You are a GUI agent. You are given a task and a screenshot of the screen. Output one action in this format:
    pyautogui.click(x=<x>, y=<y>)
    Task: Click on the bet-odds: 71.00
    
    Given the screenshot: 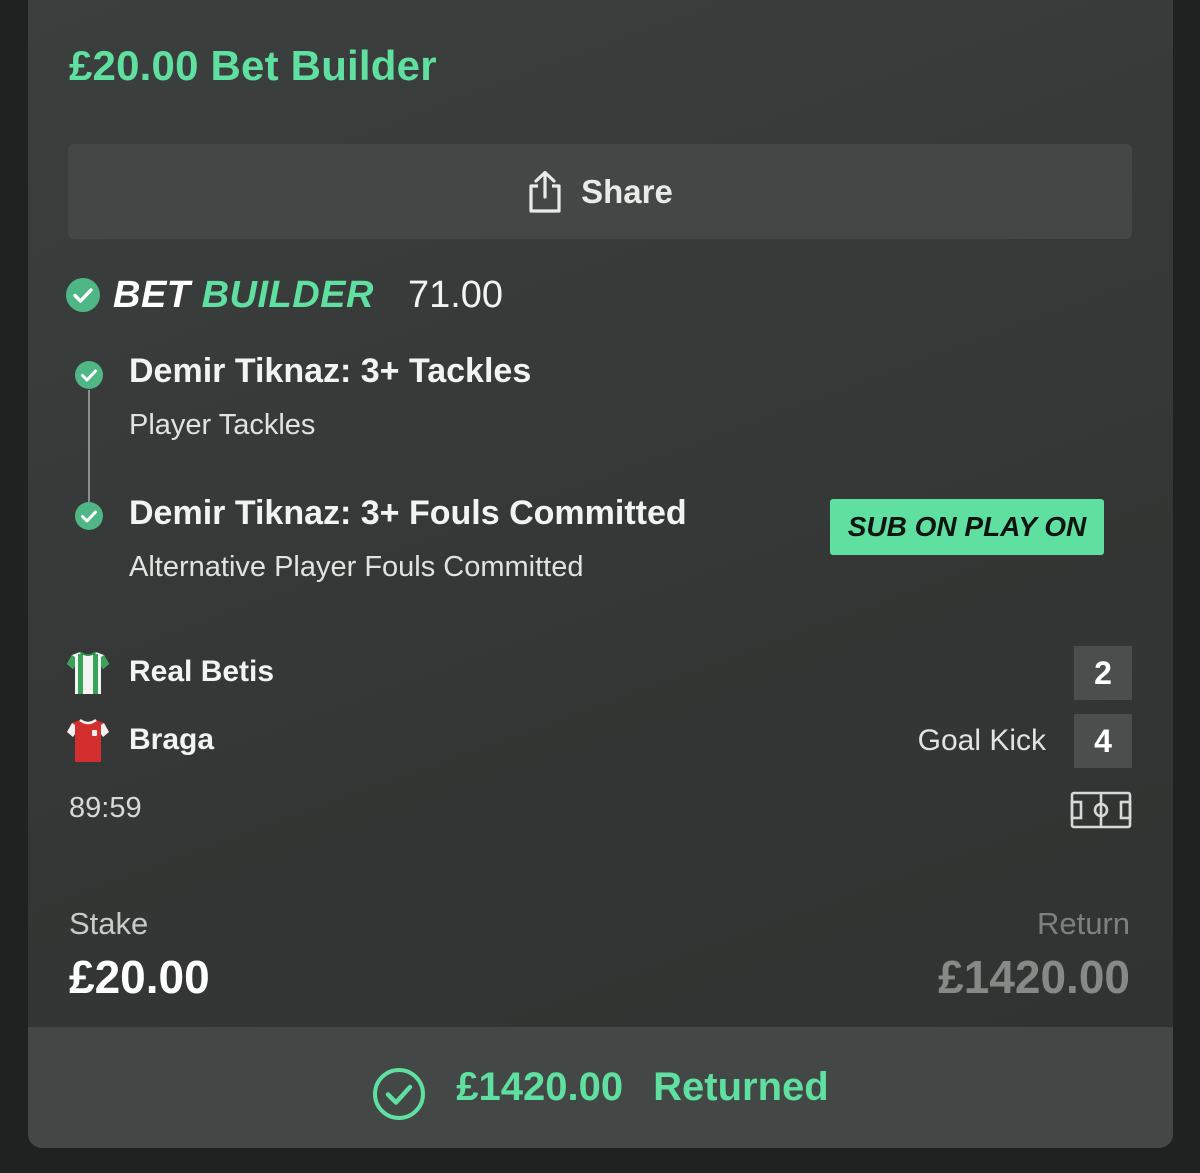 What is the action you would take?
    pyautogui.click(x=455, y=294)
    